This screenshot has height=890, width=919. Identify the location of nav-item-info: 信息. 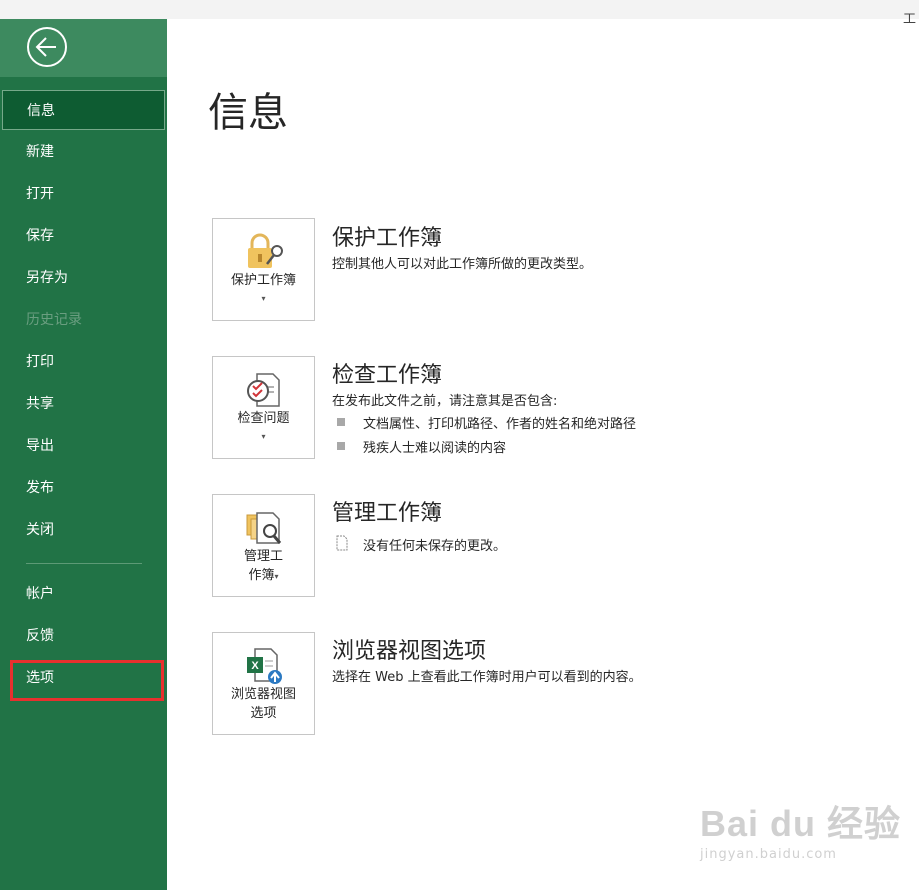
(83, 110).